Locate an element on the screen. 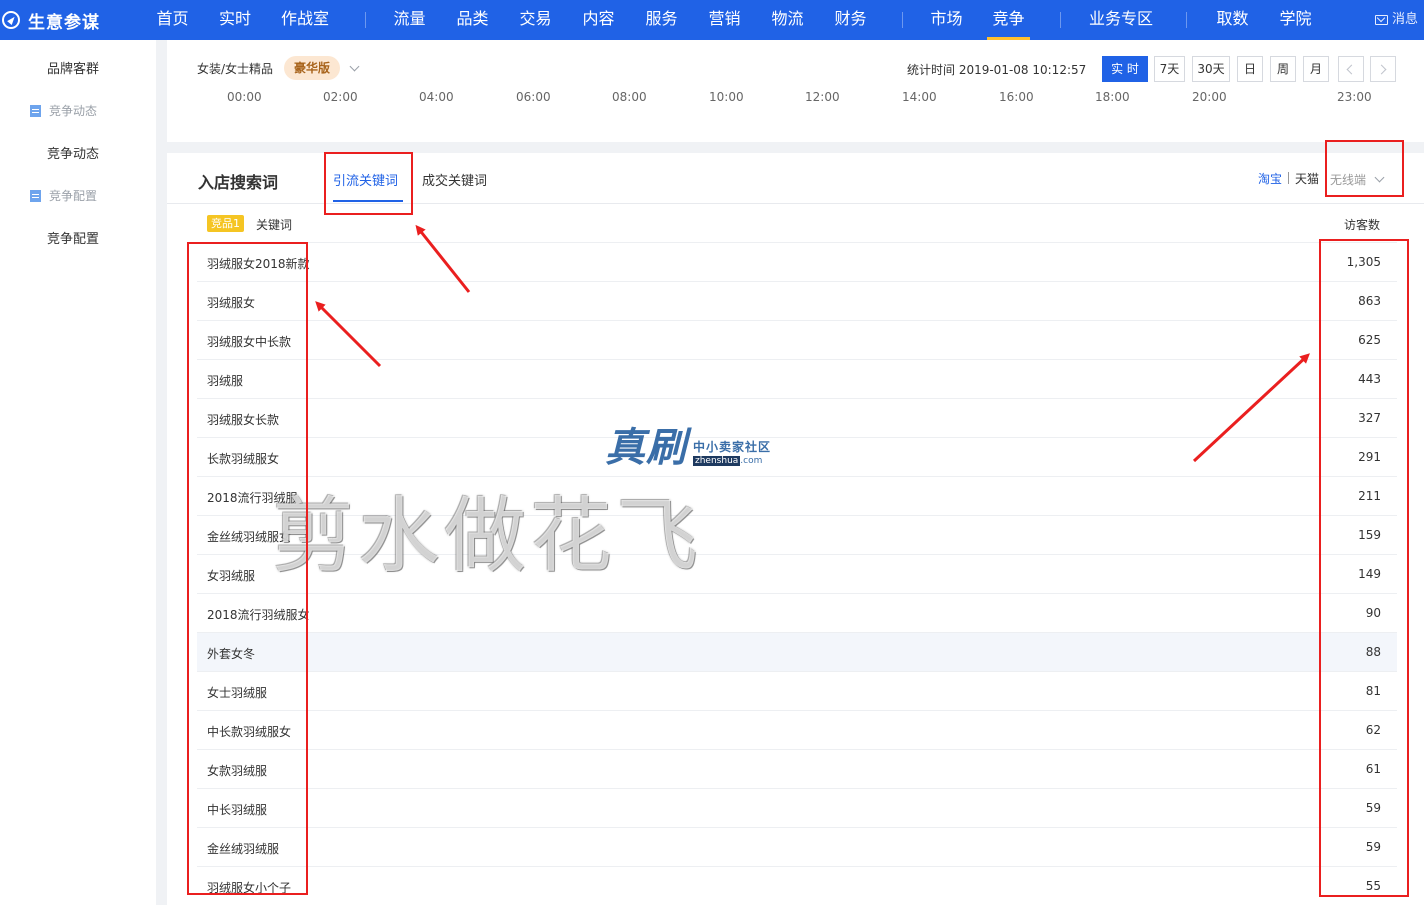  nav-item-4: 品类 is located at coordinates (472, 20).